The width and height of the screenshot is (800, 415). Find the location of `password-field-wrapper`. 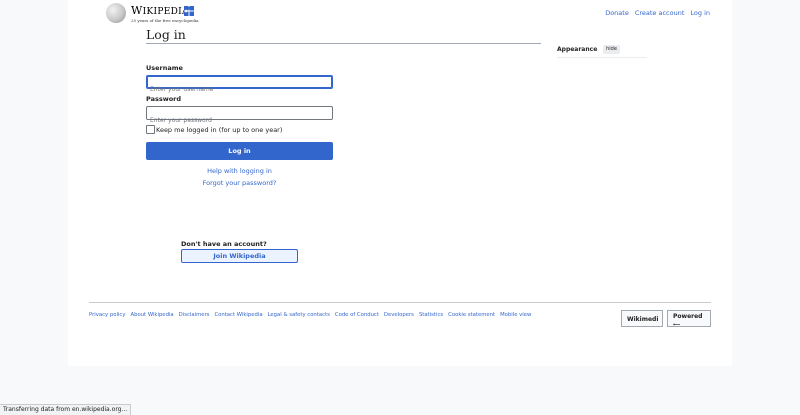

password-field-wrapper is located at coordinates (239, 116).